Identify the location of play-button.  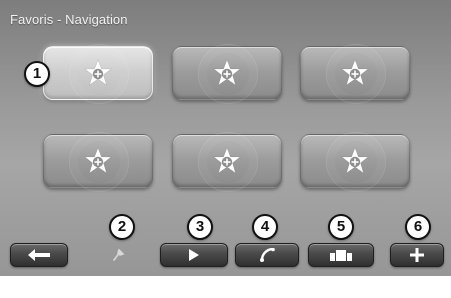
(194, 255).